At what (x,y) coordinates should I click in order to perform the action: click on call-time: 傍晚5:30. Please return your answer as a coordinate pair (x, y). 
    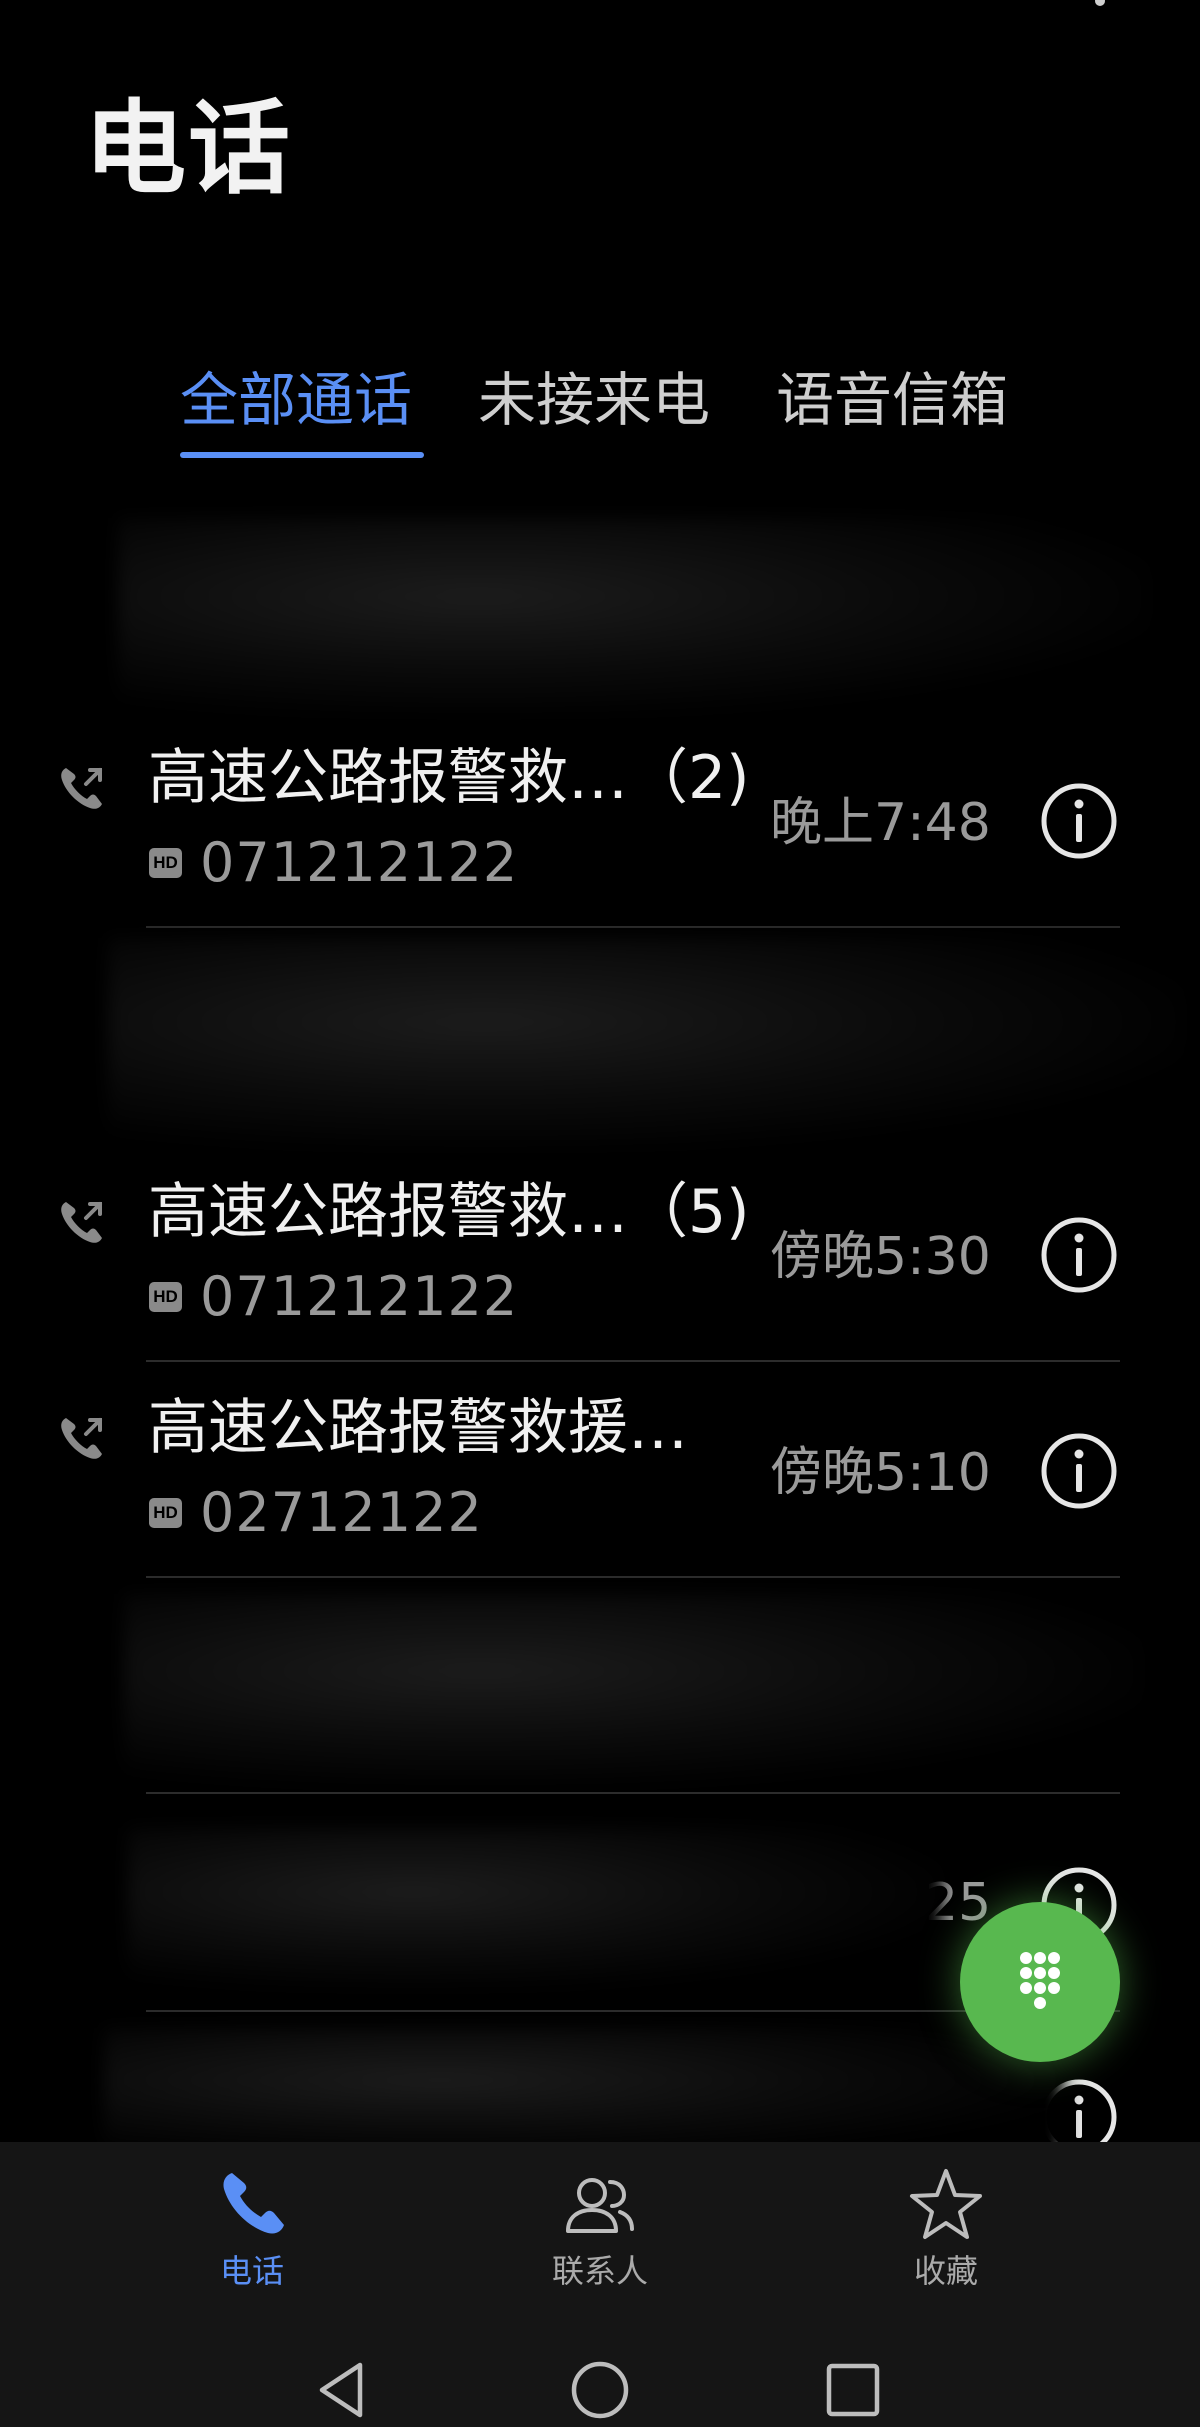
    Looking at the image, I should click on (880, 1257).